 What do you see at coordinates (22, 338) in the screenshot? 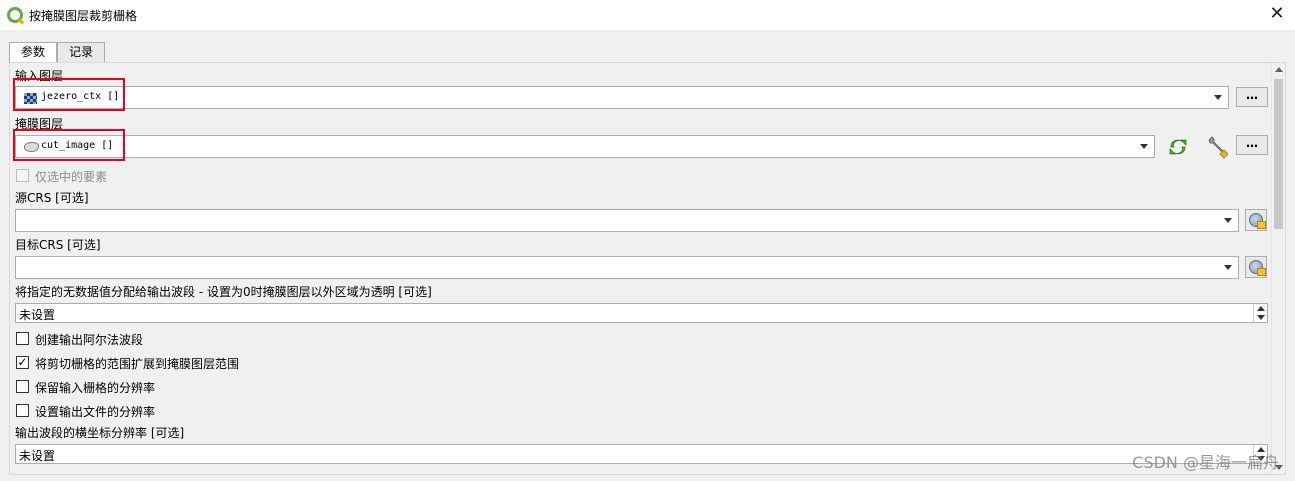
I see `create-alpha-checkbox` at bounding box center [22, 338].